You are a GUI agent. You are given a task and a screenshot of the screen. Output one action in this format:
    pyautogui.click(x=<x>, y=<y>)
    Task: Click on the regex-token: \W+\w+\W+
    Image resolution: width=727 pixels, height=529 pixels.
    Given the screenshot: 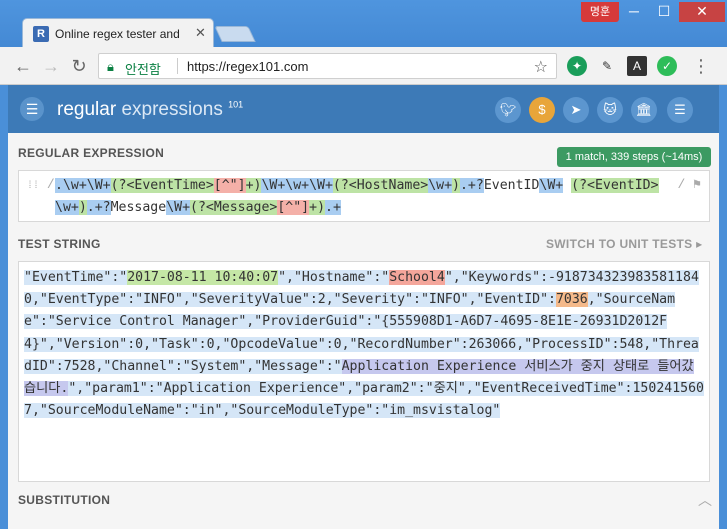 What is the action you would take?
    pyautogui.click(x=297, y=185)
    